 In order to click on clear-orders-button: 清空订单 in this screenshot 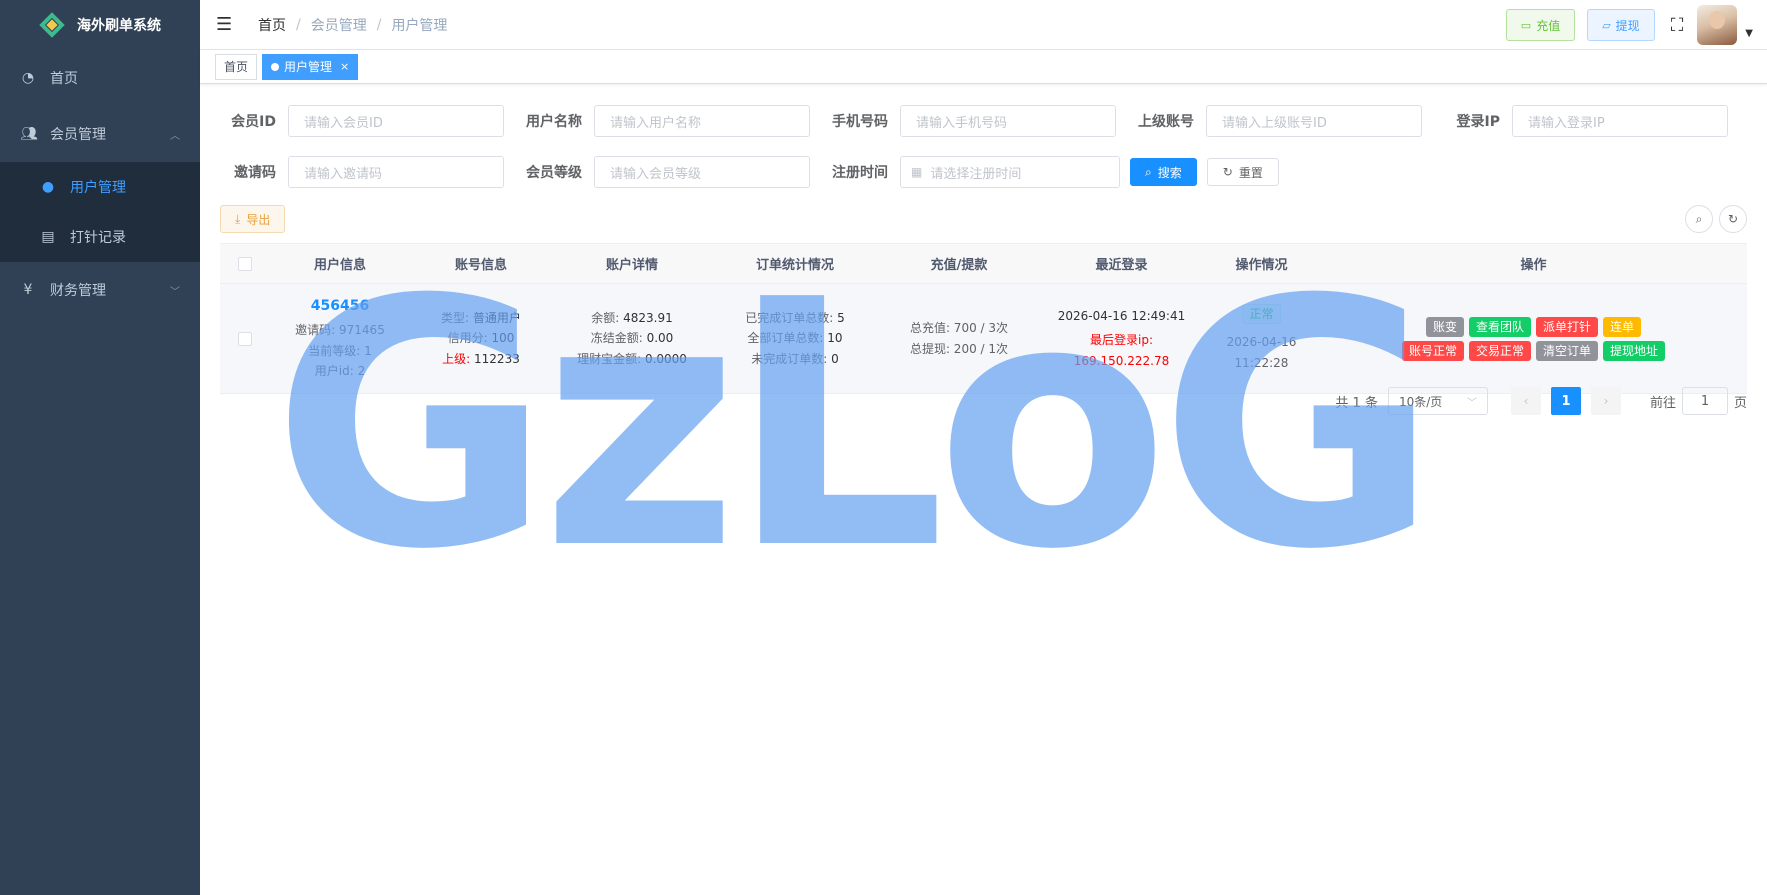, I will do `click(1567, 350)`.